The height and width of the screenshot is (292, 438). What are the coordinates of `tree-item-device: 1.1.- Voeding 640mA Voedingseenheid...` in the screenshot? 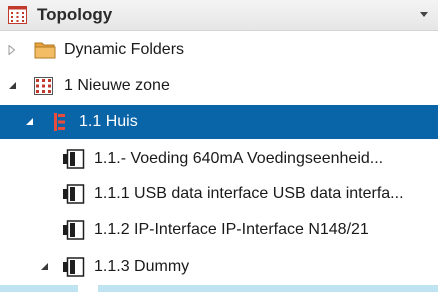 It's located at (219, 159).